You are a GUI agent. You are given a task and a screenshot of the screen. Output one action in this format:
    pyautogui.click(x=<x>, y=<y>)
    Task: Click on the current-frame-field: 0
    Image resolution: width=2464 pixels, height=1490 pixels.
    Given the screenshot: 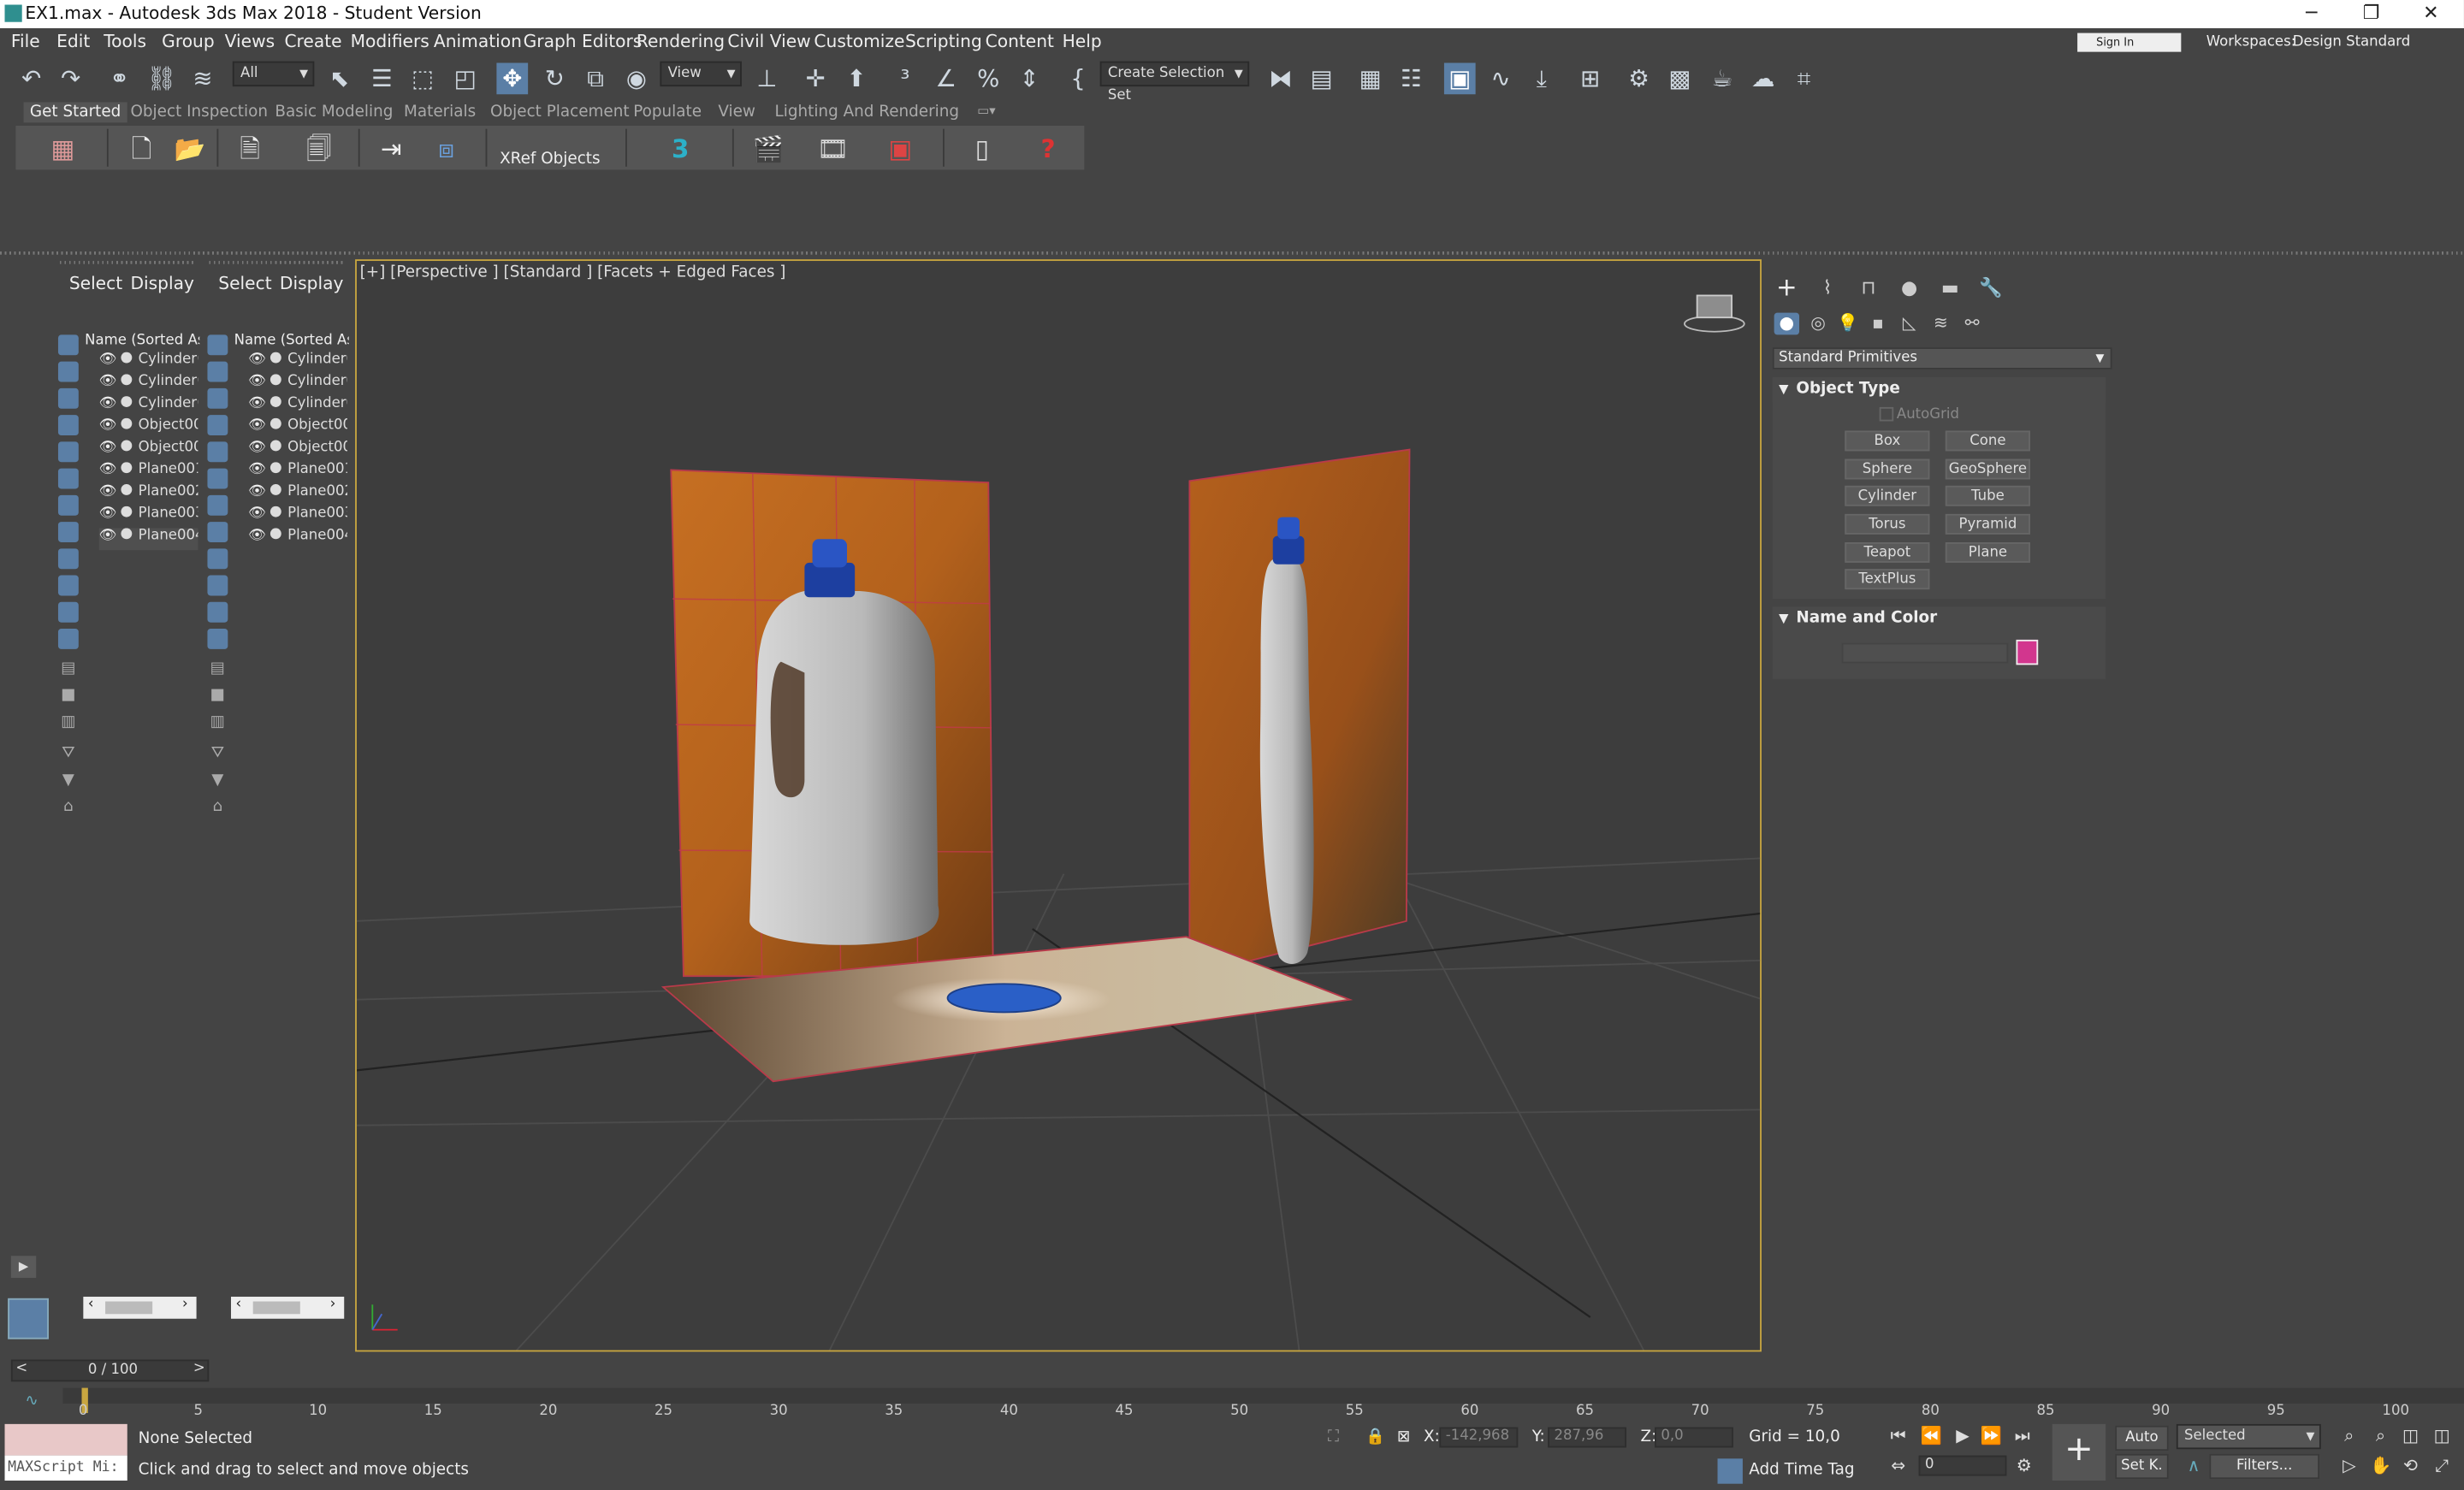 What is the action you would take?
    pyautogui.click(x=1962, y=1465)
    